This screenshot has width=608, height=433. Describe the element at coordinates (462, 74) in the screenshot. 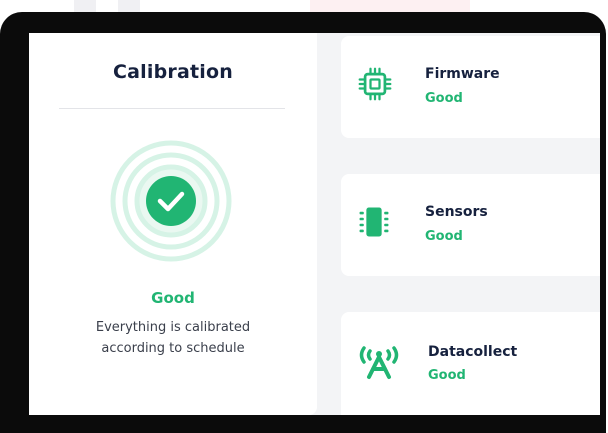

I see `firmware-label: Firmware` at that location.